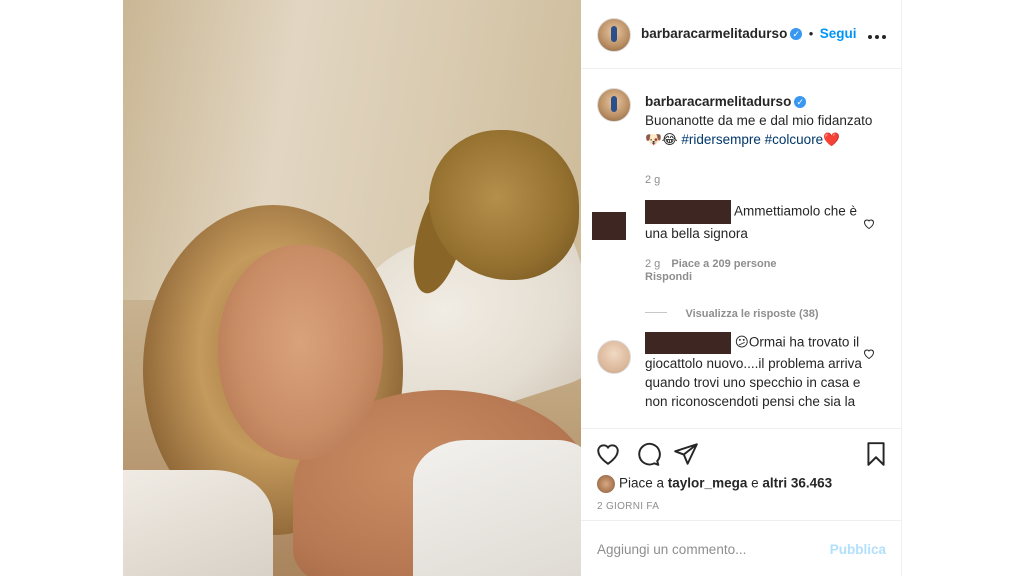  Describe the element at coordinates (755, 483) in the screenshot. I see `likes-middle: e` at that location.